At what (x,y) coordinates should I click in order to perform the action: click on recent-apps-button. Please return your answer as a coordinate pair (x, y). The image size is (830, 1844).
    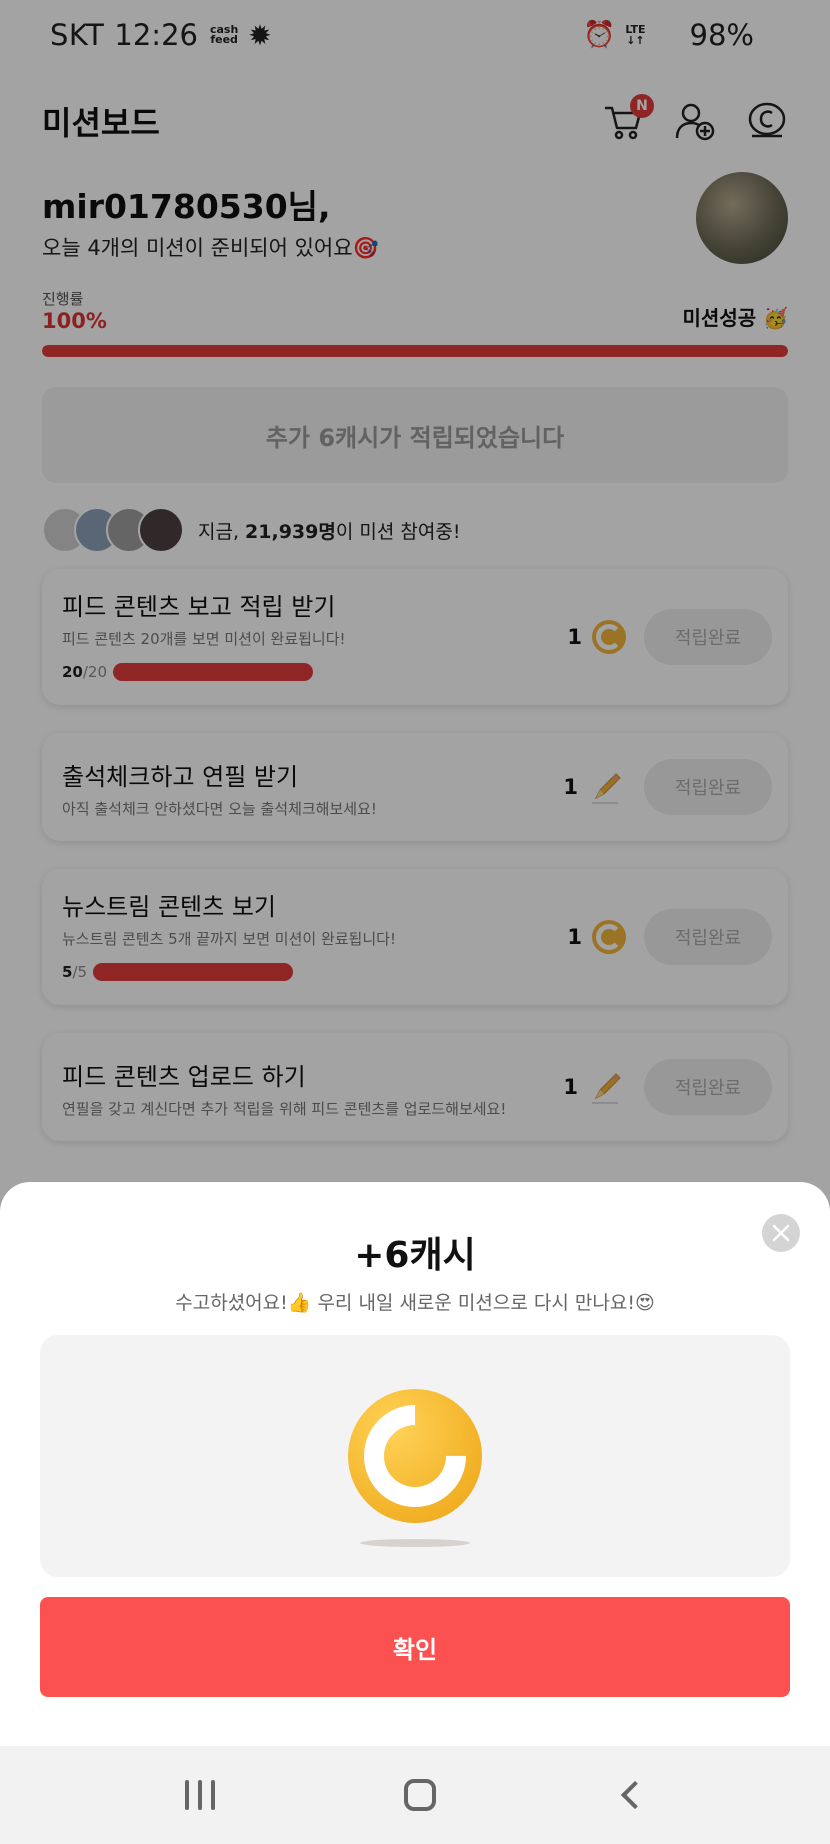
    Looking at the image, I should click on (199, 1795).